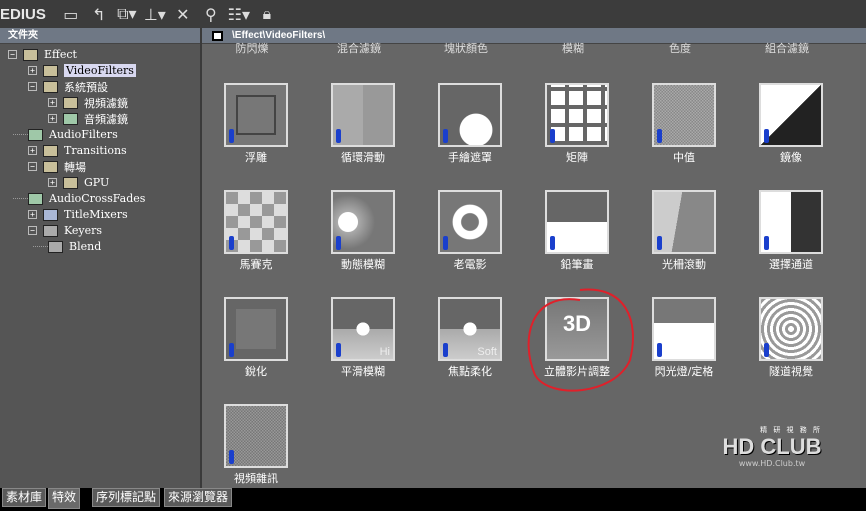 The height and width of the screenshot is (511, 866). I want to click on tree-item-label: AudioFilters, so click(83, 134).